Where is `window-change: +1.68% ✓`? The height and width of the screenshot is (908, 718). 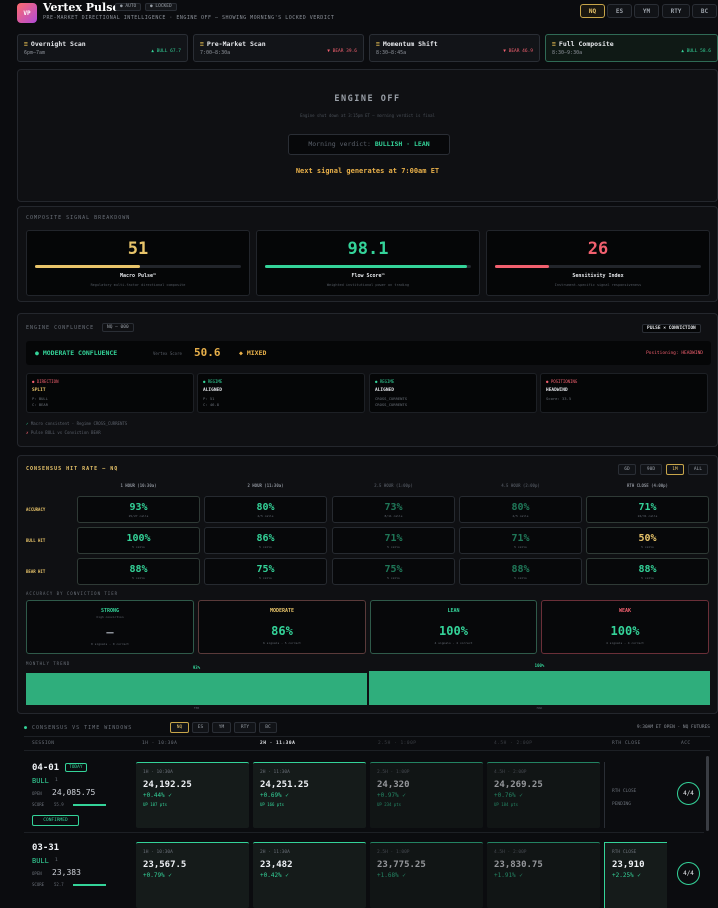 window-change: +1.68% ✓ is located at coordinates (391, 875).